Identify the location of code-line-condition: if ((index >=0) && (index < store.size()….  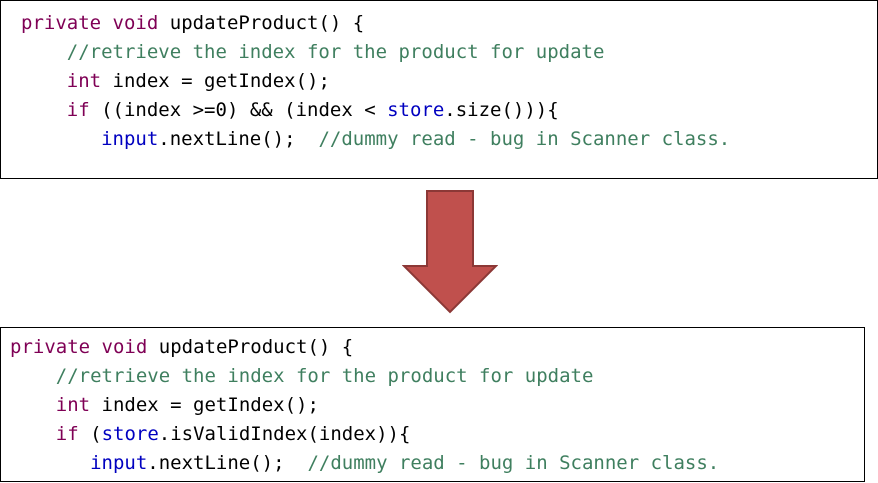
(449, 110).